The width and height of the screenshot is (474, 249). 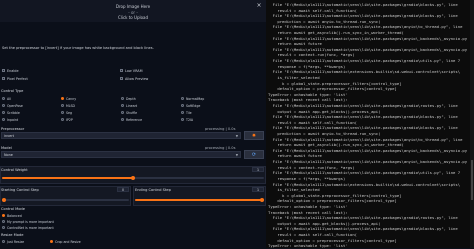 I want to click on low-vram-label: Low VRAM, so click(x=134, y=70).